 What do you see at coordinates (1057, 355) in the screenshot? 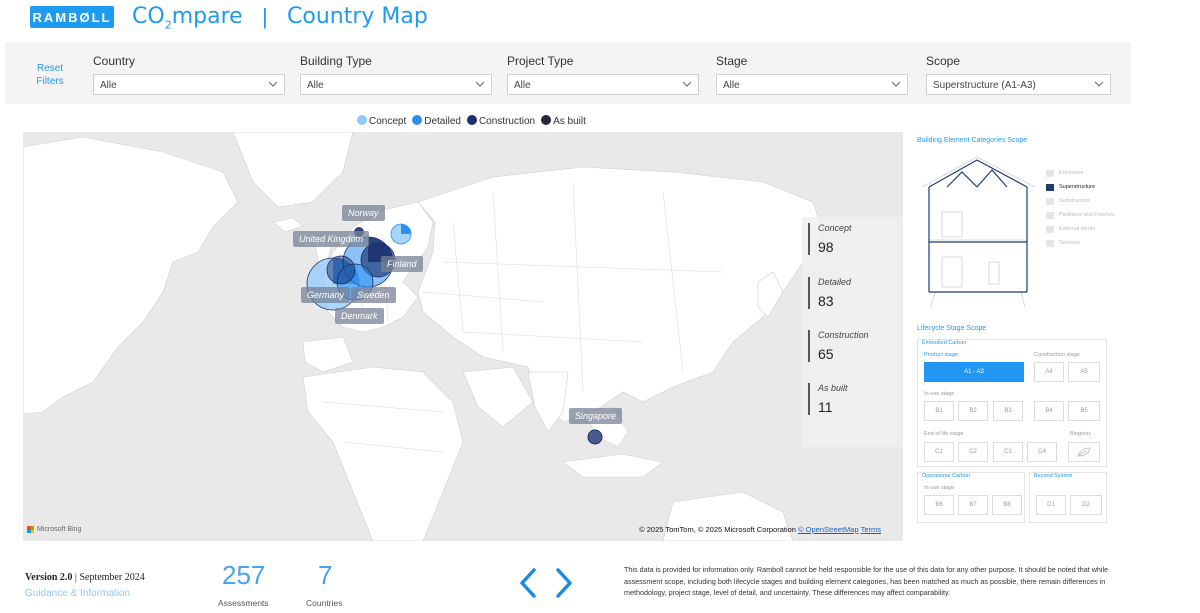
I see `construction-stage-label: Construction stage` at bounding box center [1057, 355].